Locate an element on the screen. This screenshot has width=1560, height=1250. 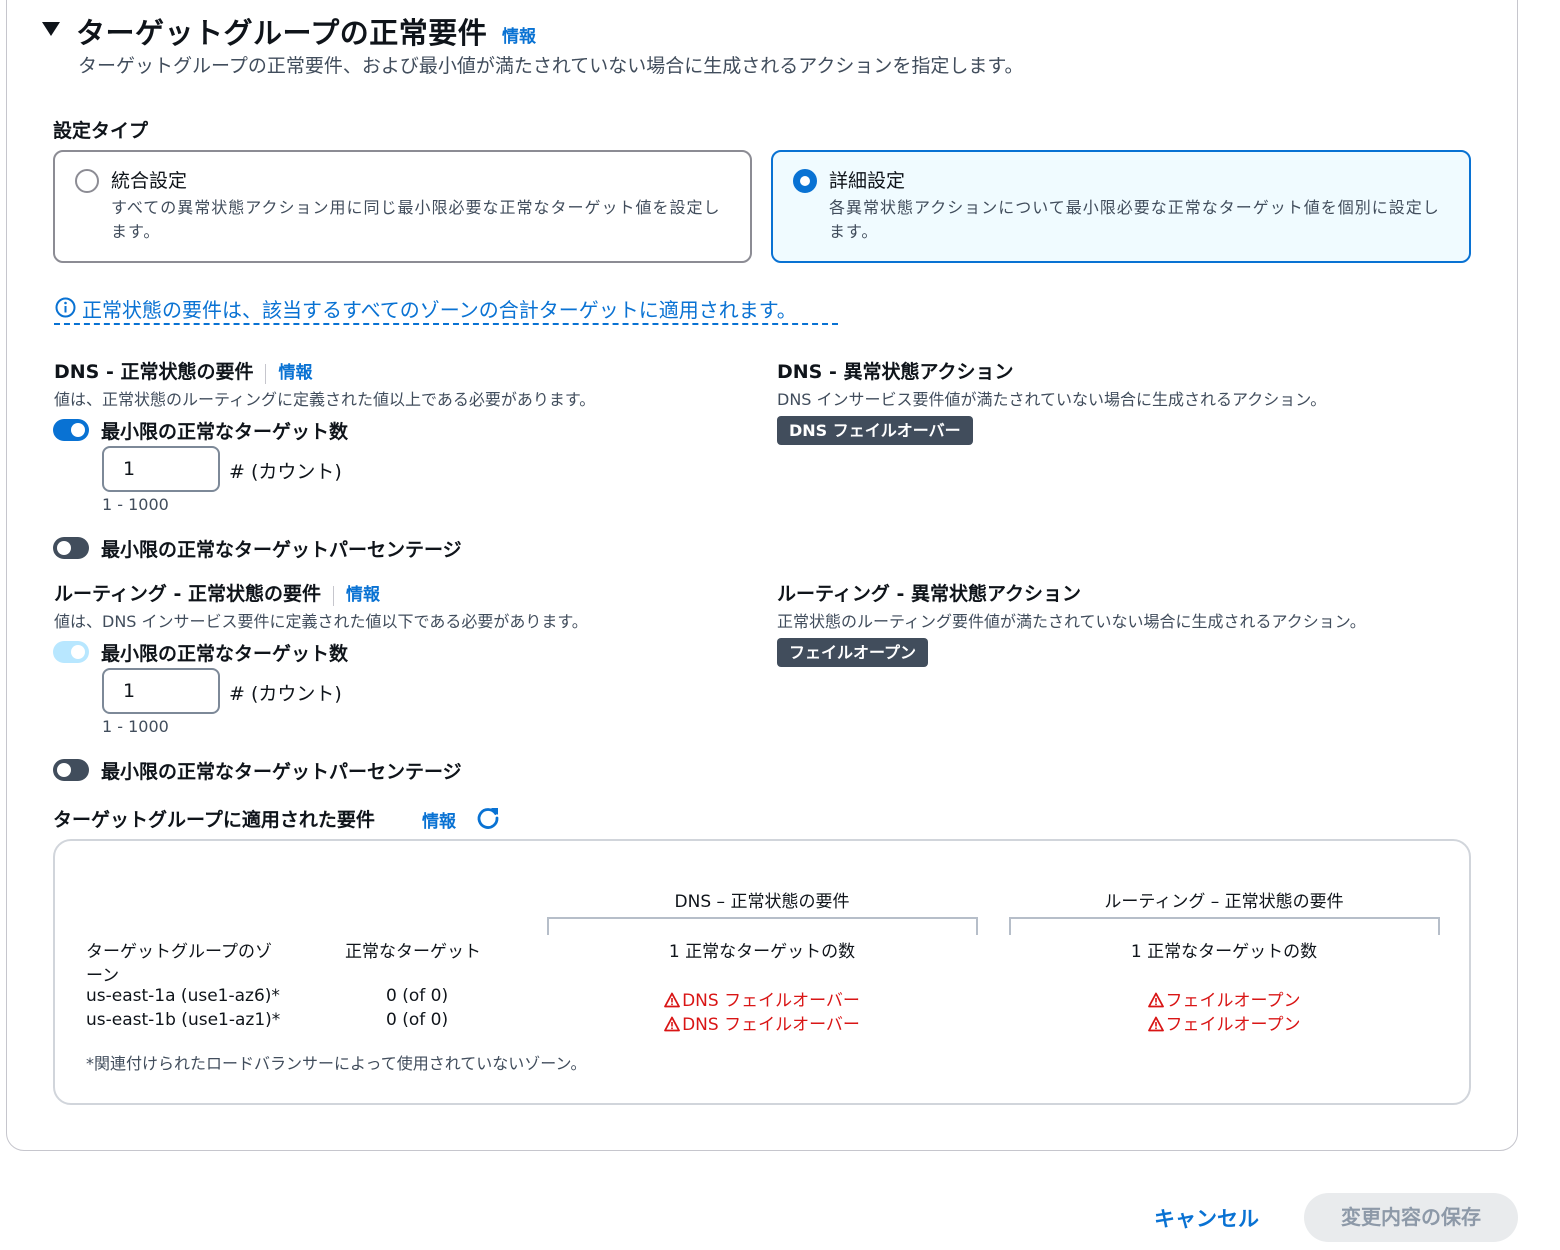
col-dns-header: 1 正常なターゲットの数 is located at coordinates (762, 952).